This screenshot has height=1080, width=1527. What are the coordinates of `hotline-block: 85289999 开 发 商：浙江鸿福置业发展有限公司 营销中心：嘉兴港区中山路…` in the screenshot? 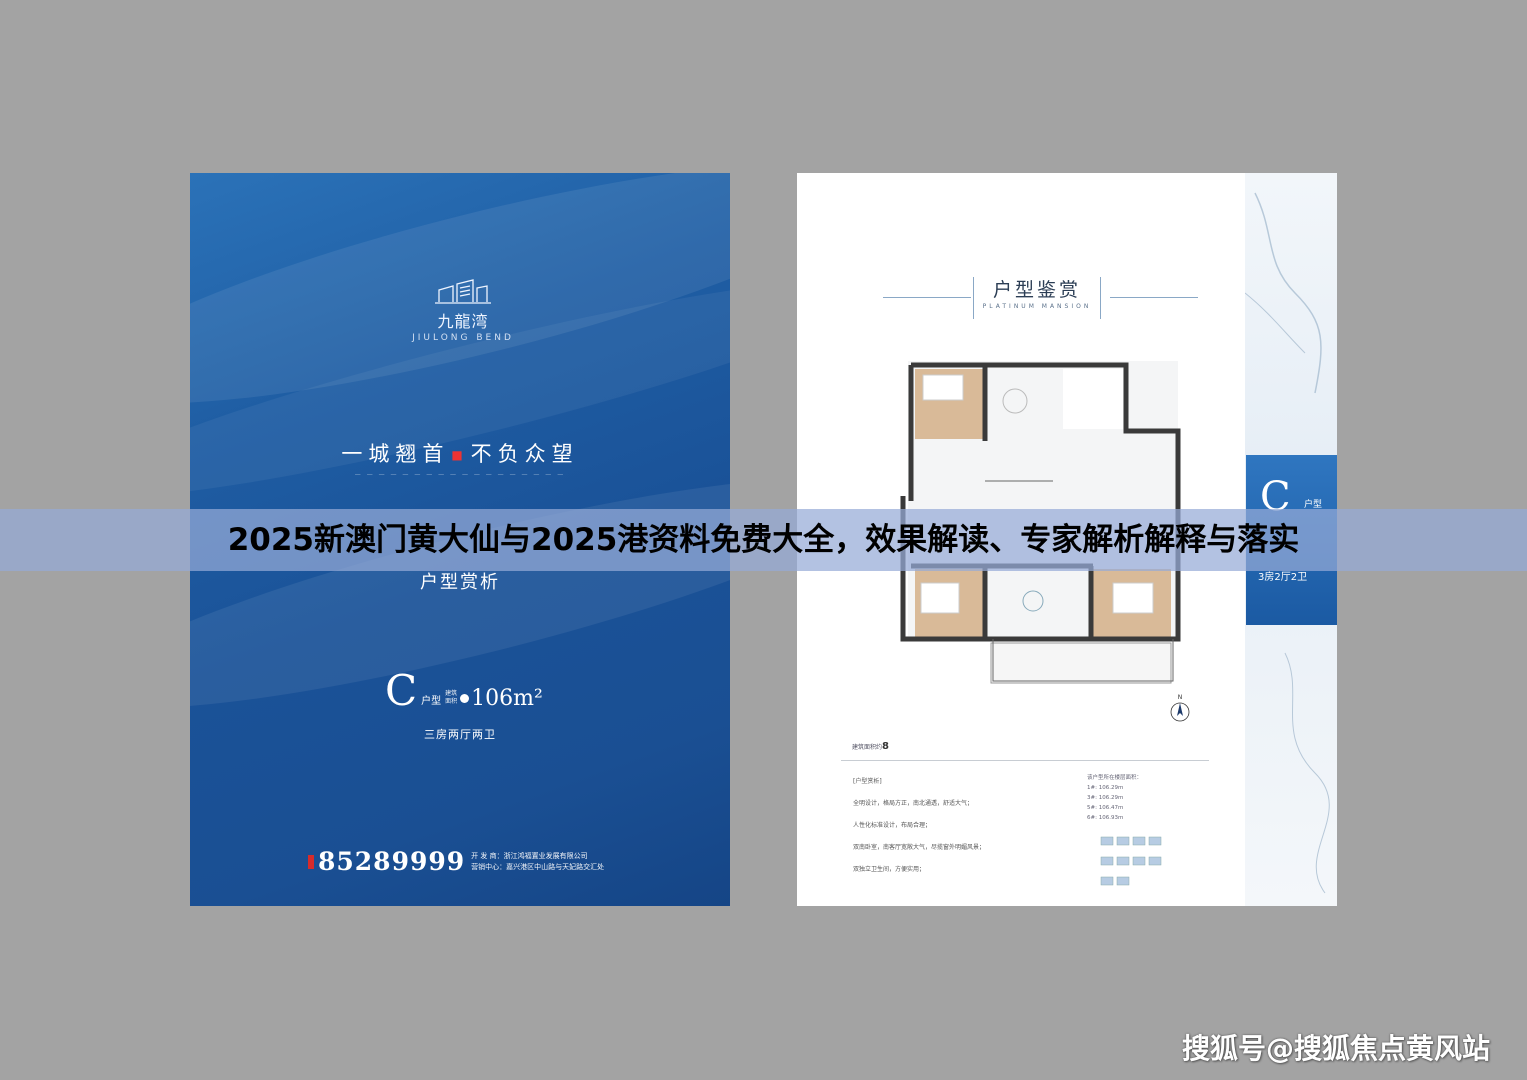 It's located at (456, 861).